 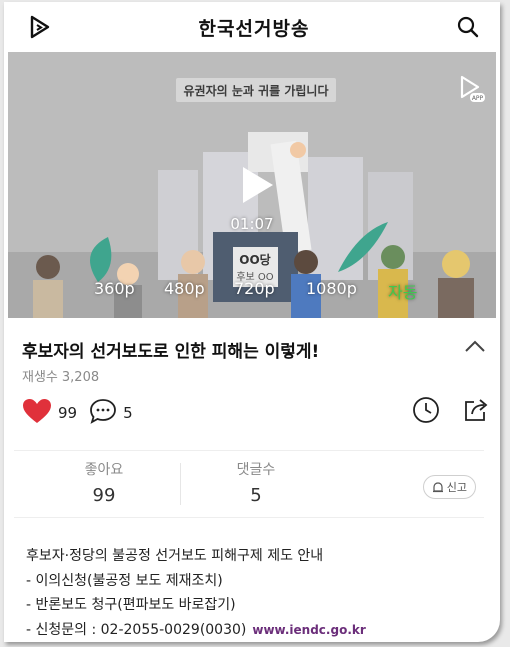 What do you see at coordinates (475, 347) in the screenshot?
I see `chevron-up-icon` at bounding box center [475, 347].